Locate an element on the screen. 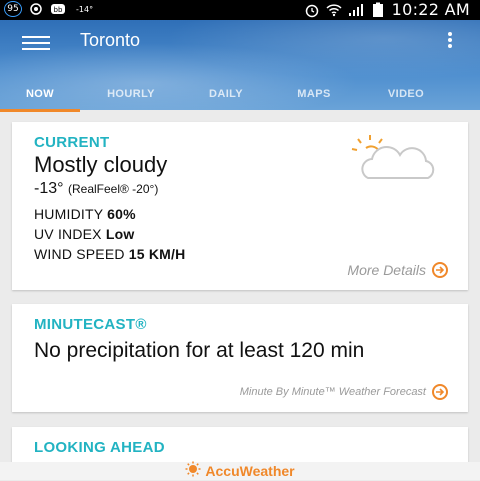  uv-stat: UV INDEX Low is located at coordinates (84, 234).